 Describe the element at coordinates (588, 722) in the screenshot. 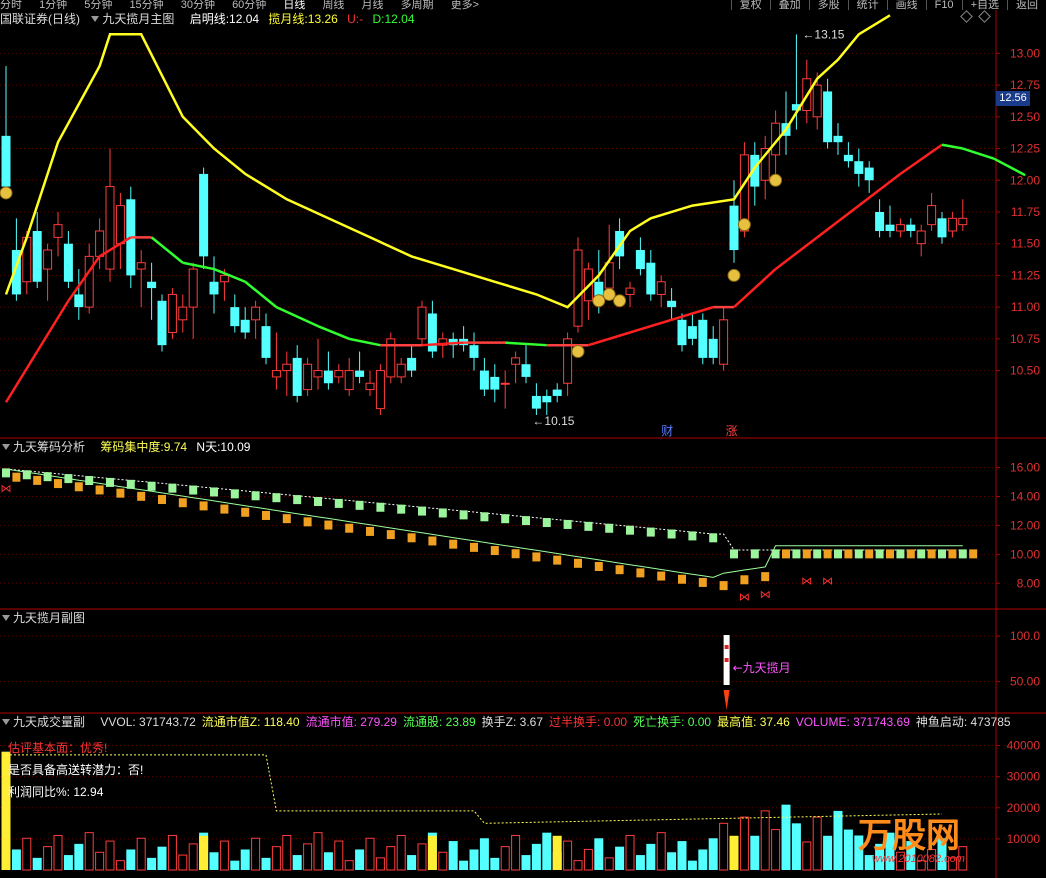

I see `vol-stat-5: 过半换手: 0.00` at that location.